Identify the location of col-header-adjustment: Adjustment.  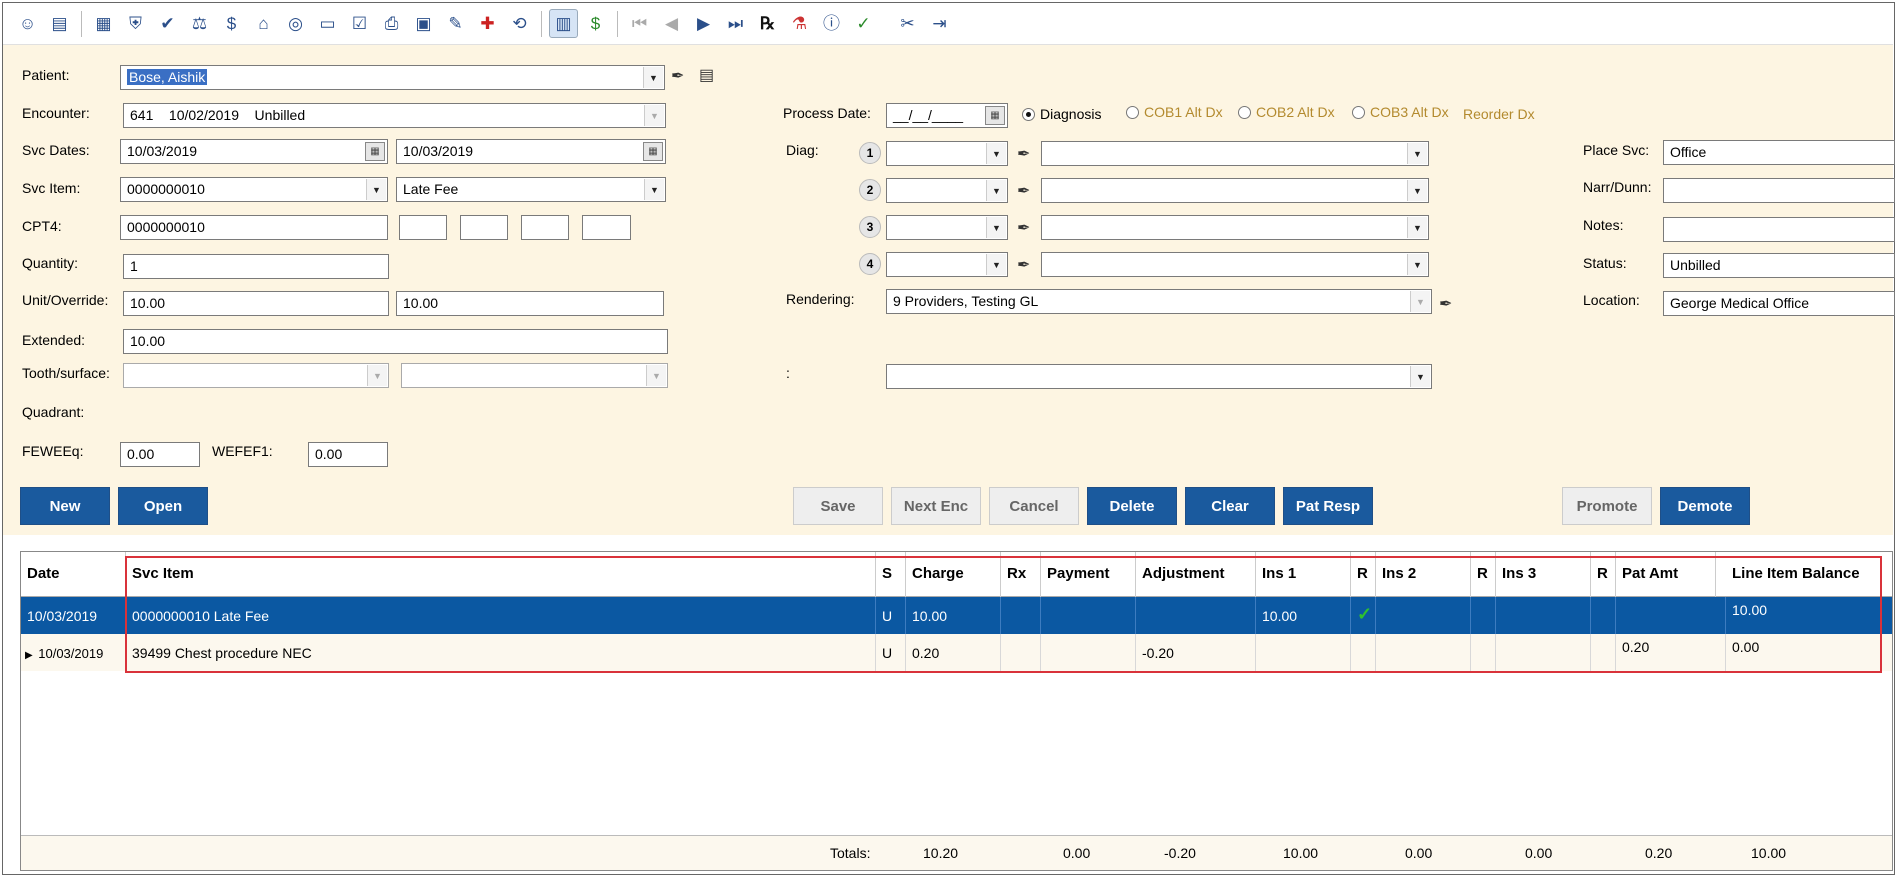
(1196, 574).